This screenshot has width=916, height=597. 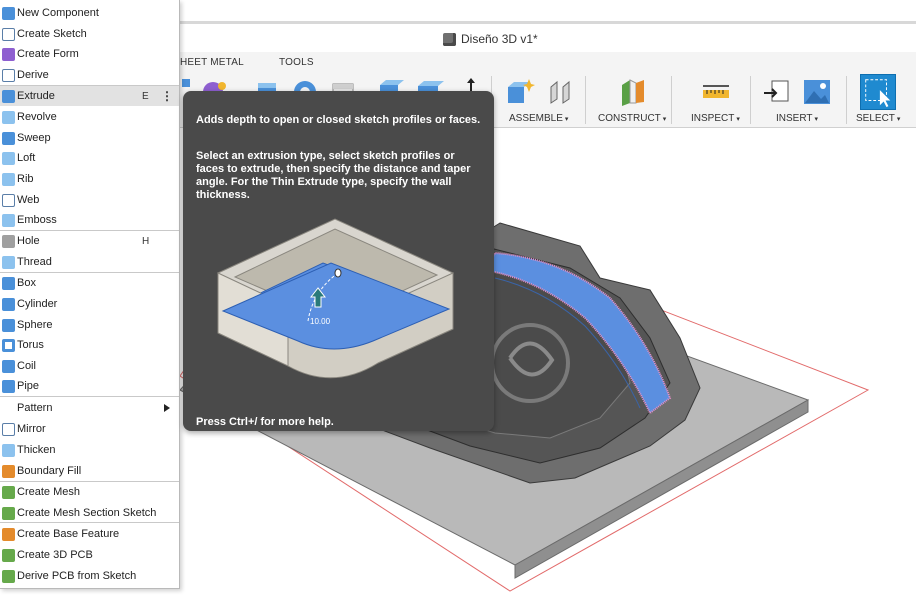 What do you see at coordinates (89, 241) in the screenshot?
I see `menu-item-hole: Hole H` at bounding box center [89, 241].